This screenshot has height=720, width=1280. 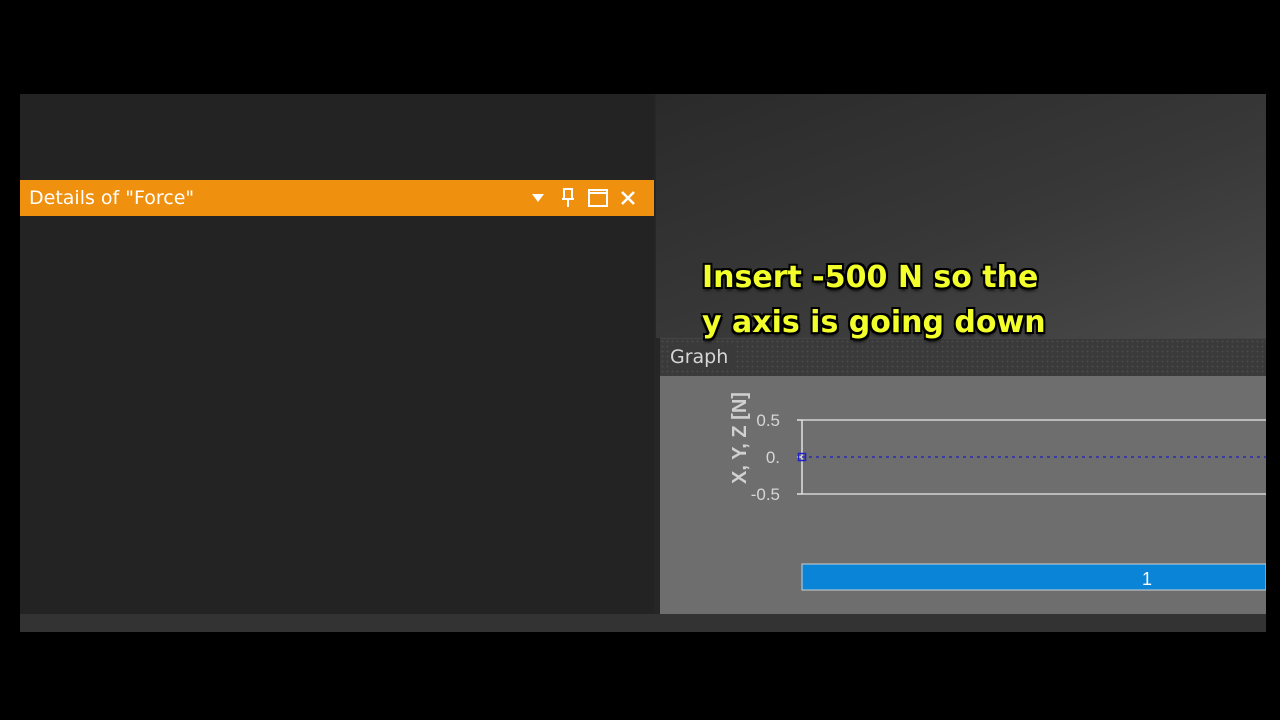 What do you see at coordinates (337, 198) in the screenshot?
I see `details-panel-header: Details of "Force"` at bounding box center [337, 198].